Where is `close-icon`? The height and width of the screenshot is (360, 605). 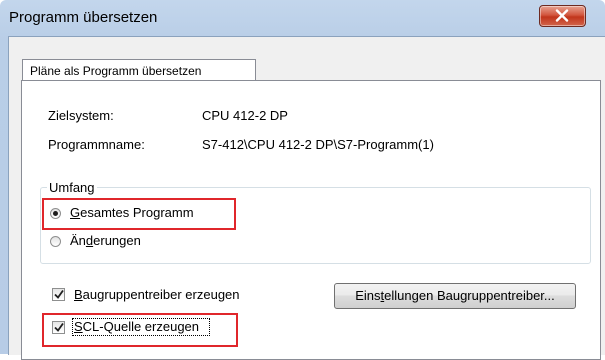 close-icon is located at coordinates (562, 15).